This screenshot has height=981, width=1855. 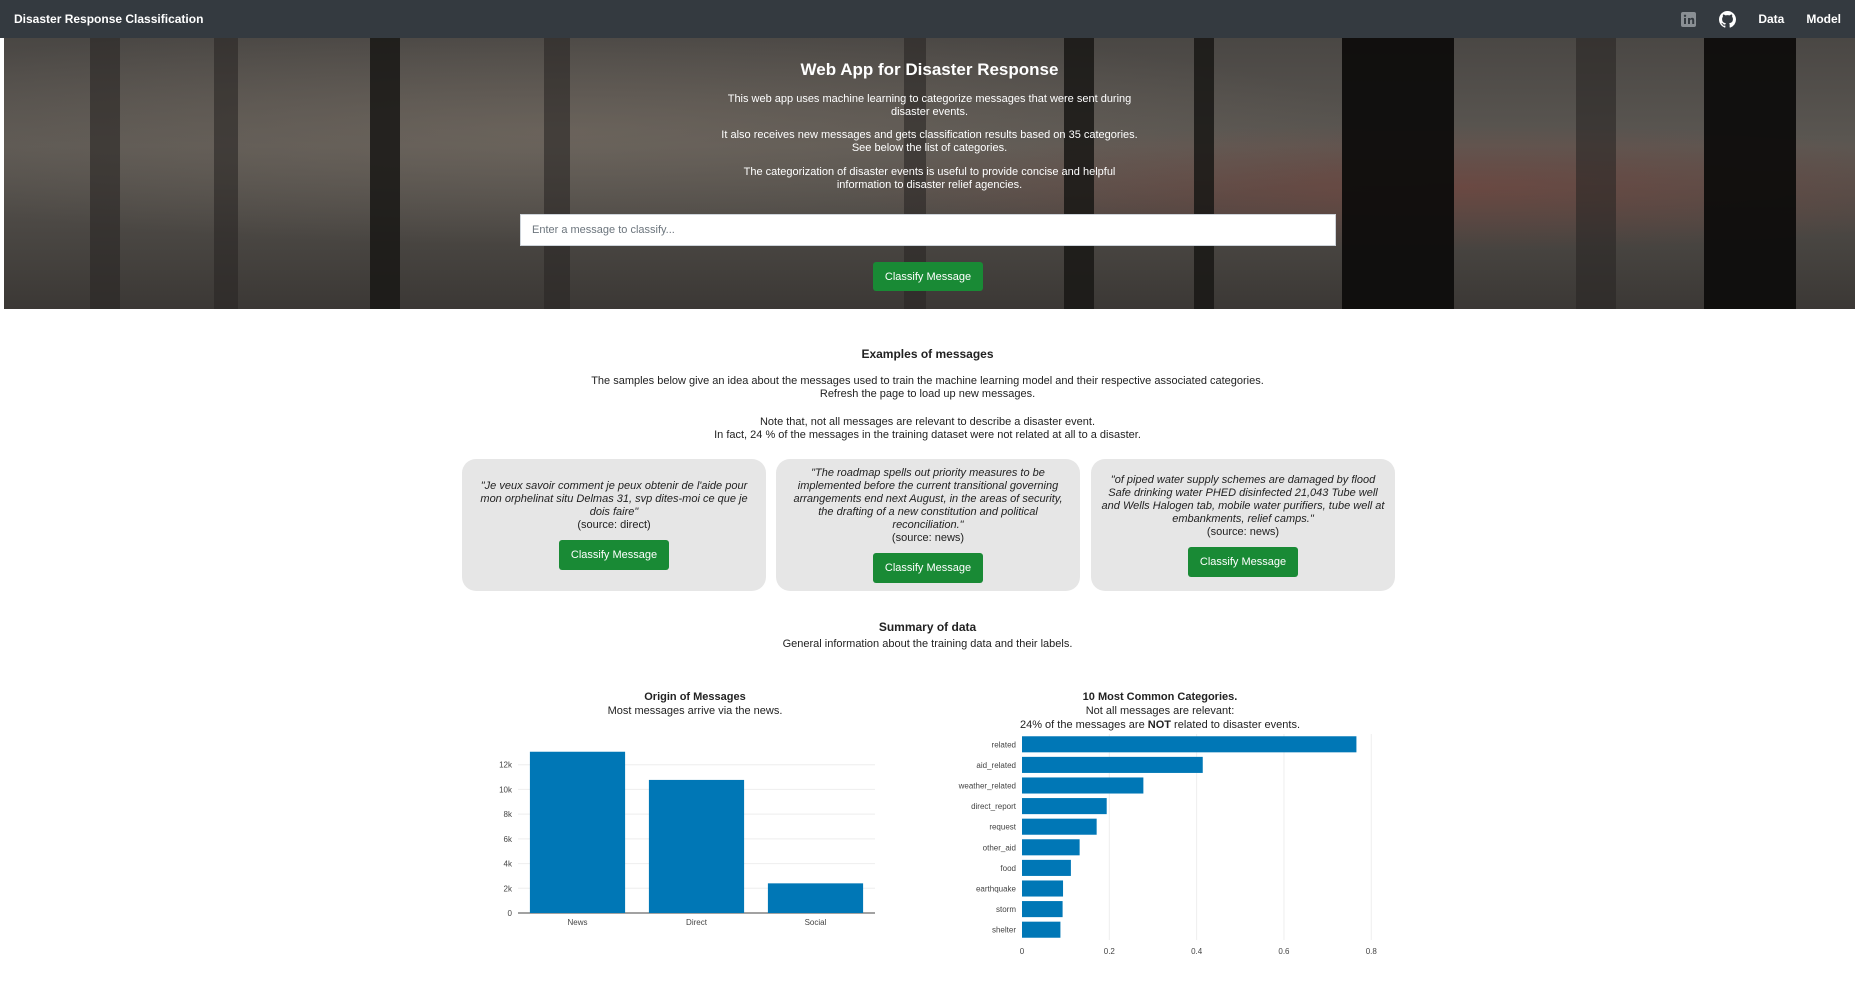 I want to click on x-tick-label: 0.4, so click(x=1197, y=951).